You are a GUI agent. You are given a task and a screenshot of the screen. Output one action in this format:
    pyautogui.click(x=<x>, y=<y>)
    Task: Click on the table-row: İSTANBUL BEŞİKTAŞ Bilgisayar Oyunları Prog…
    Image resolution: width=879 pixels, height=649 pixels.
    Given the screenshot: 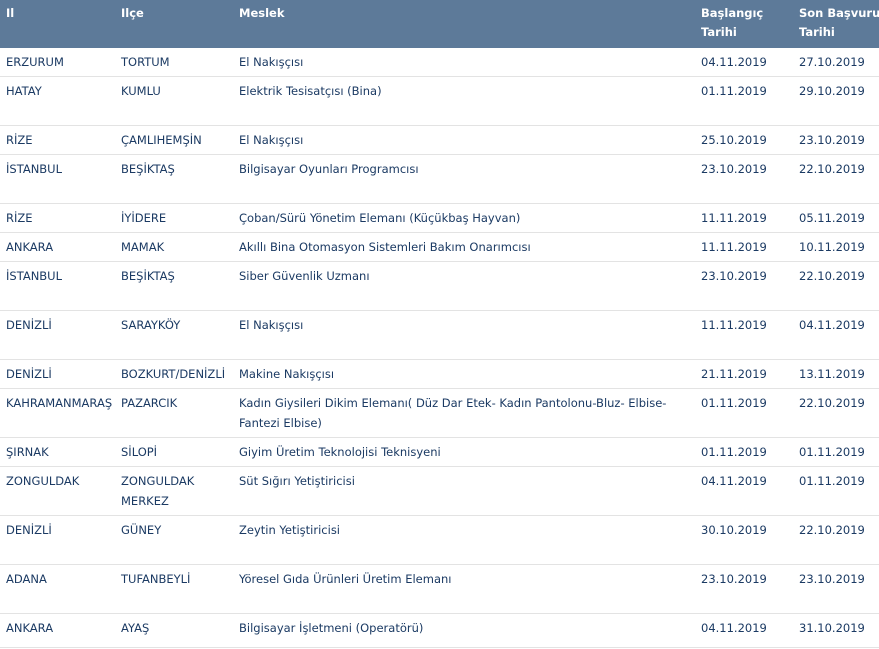 What is the action you would take?
    pyautogui.click(x=439, y=179)
    